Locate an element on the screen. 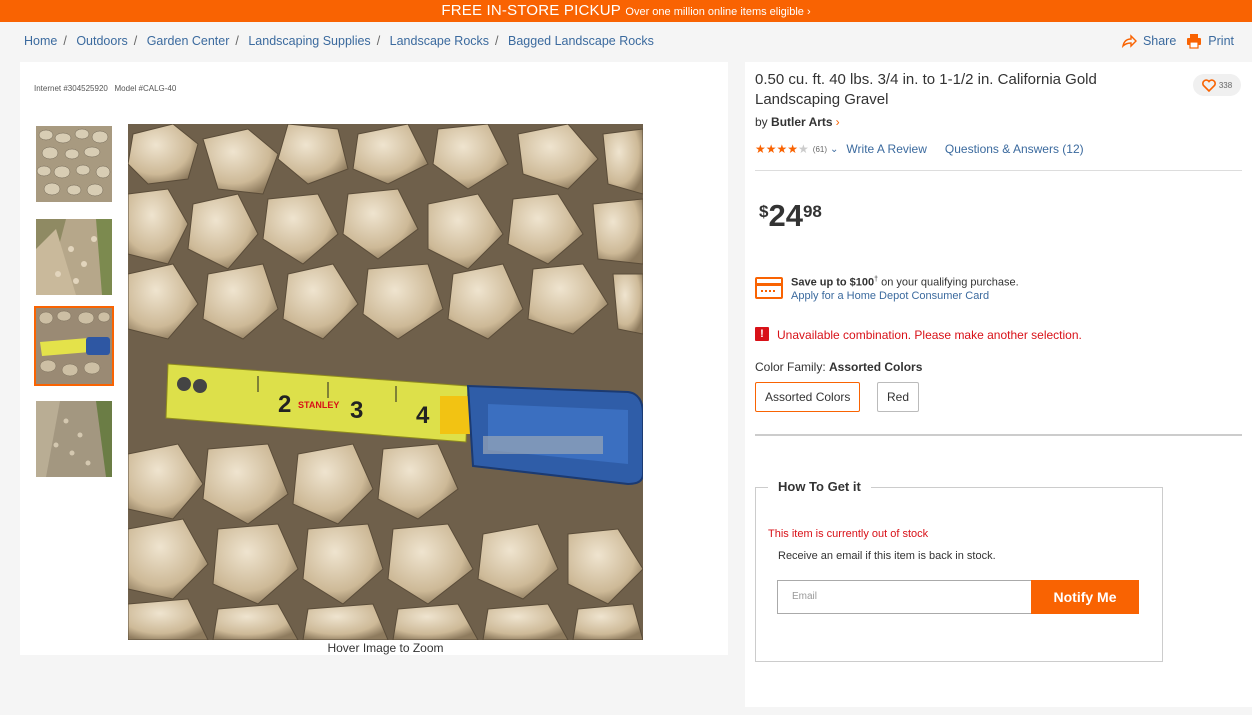  svg-text: 2 is located at coordinates (284, 404).